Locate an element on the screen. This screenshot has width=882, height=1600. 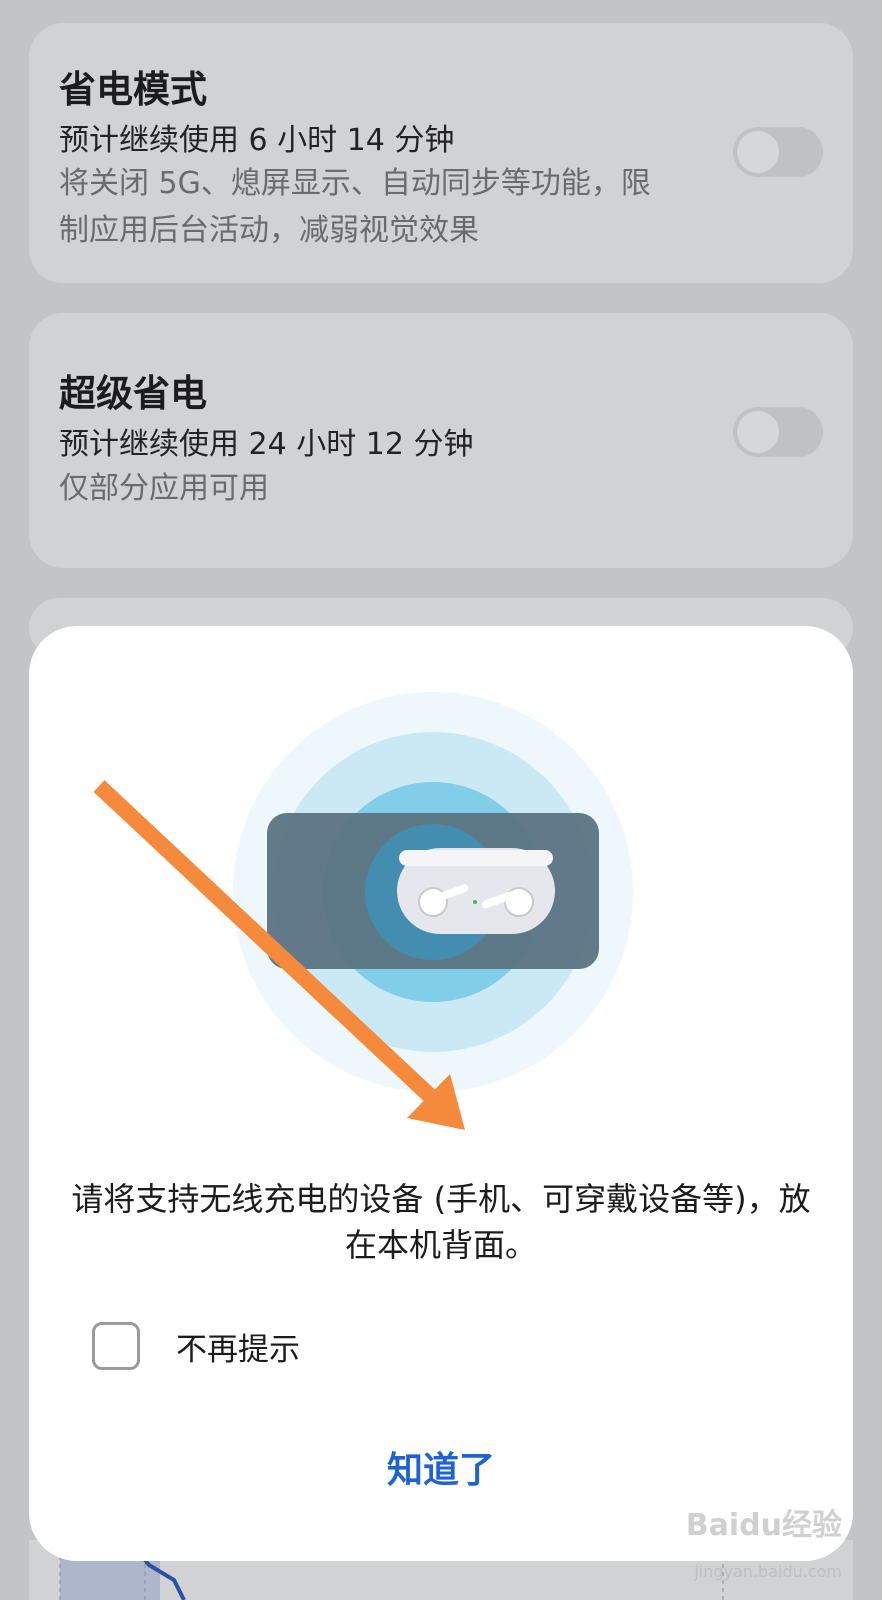
super-saving-card: 超级省电 预计继续使用 24 小时 12 分钟 仅部分应用可用 is located at coordinates (441, 440).